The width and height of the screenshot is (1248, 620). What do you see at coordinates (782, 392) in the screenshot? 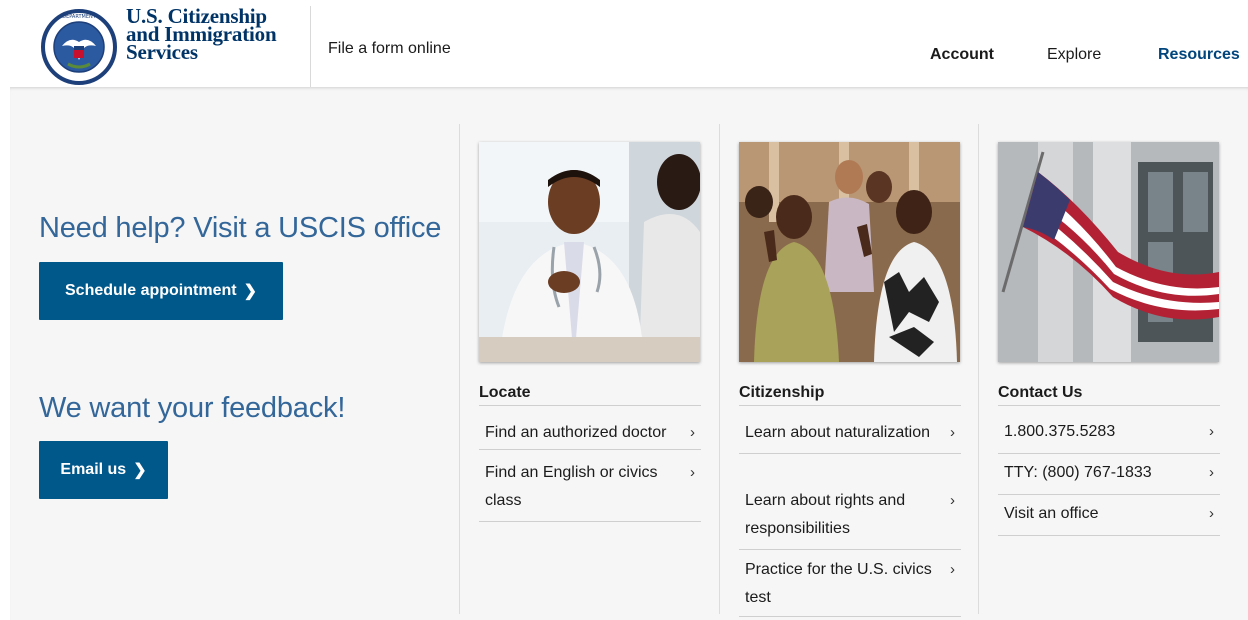
I see `citizenship-heading: Citizenship` at bounding box center [782, 392].